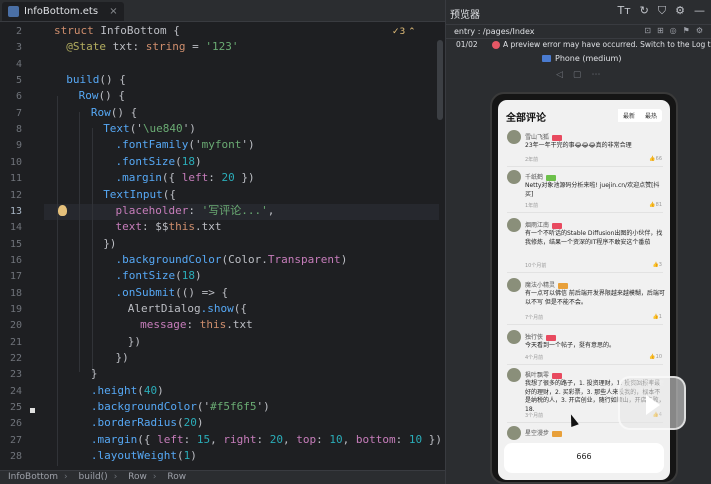 This screenshot has width=711, height=484. I want to click on code-line: @State txt: string = '123', so click(152, 47).